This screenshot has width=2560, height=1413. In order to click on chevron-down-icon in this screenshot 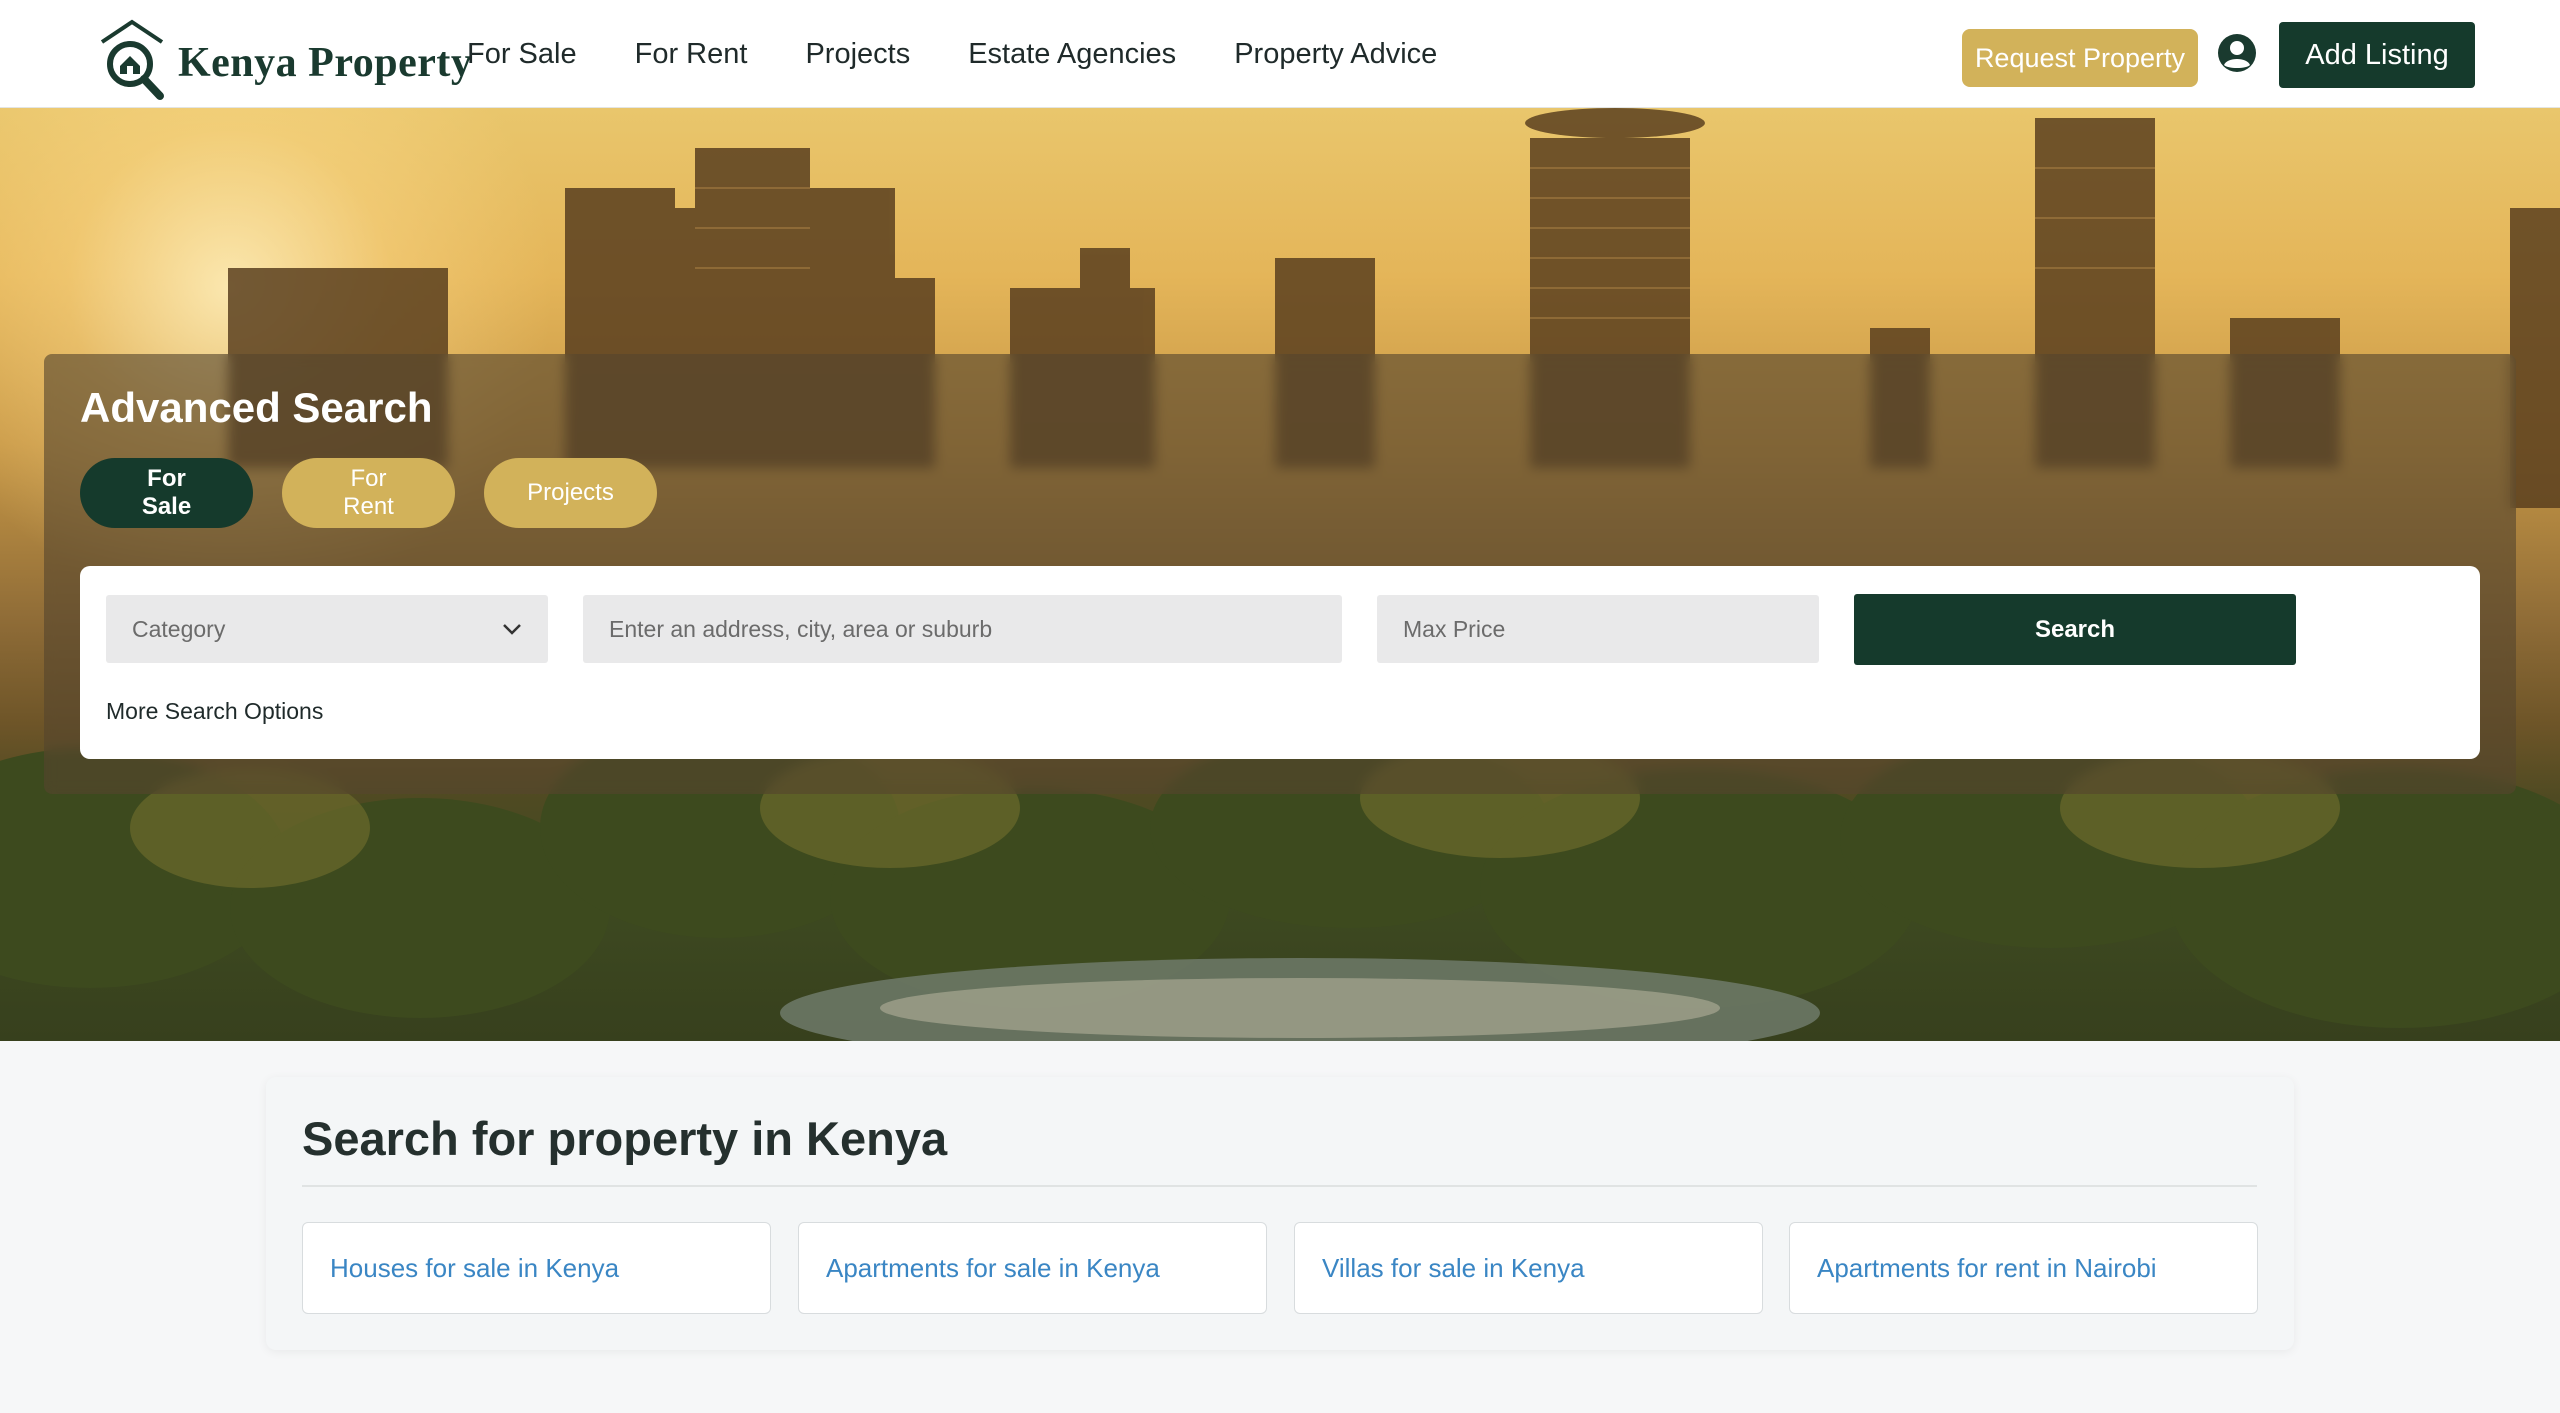, I will do `click(512, 629)`.